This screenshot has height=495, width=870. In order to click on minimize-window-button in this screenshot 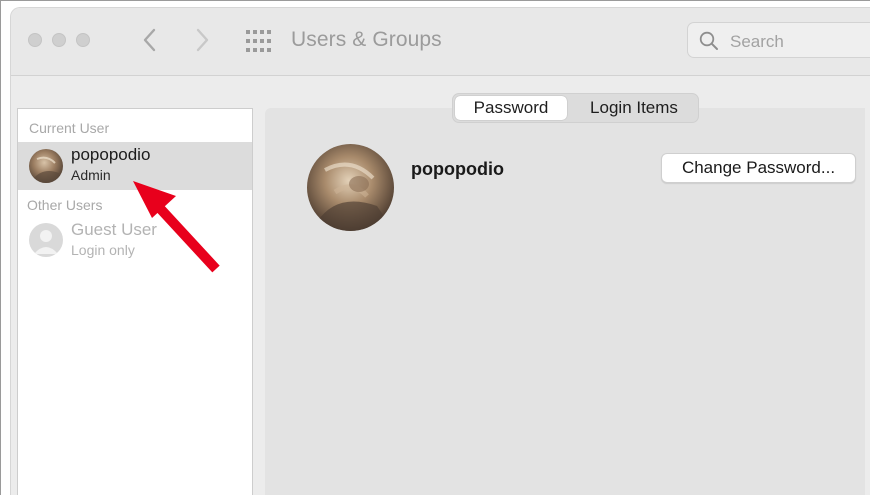, I will do `click(59, 40)`.